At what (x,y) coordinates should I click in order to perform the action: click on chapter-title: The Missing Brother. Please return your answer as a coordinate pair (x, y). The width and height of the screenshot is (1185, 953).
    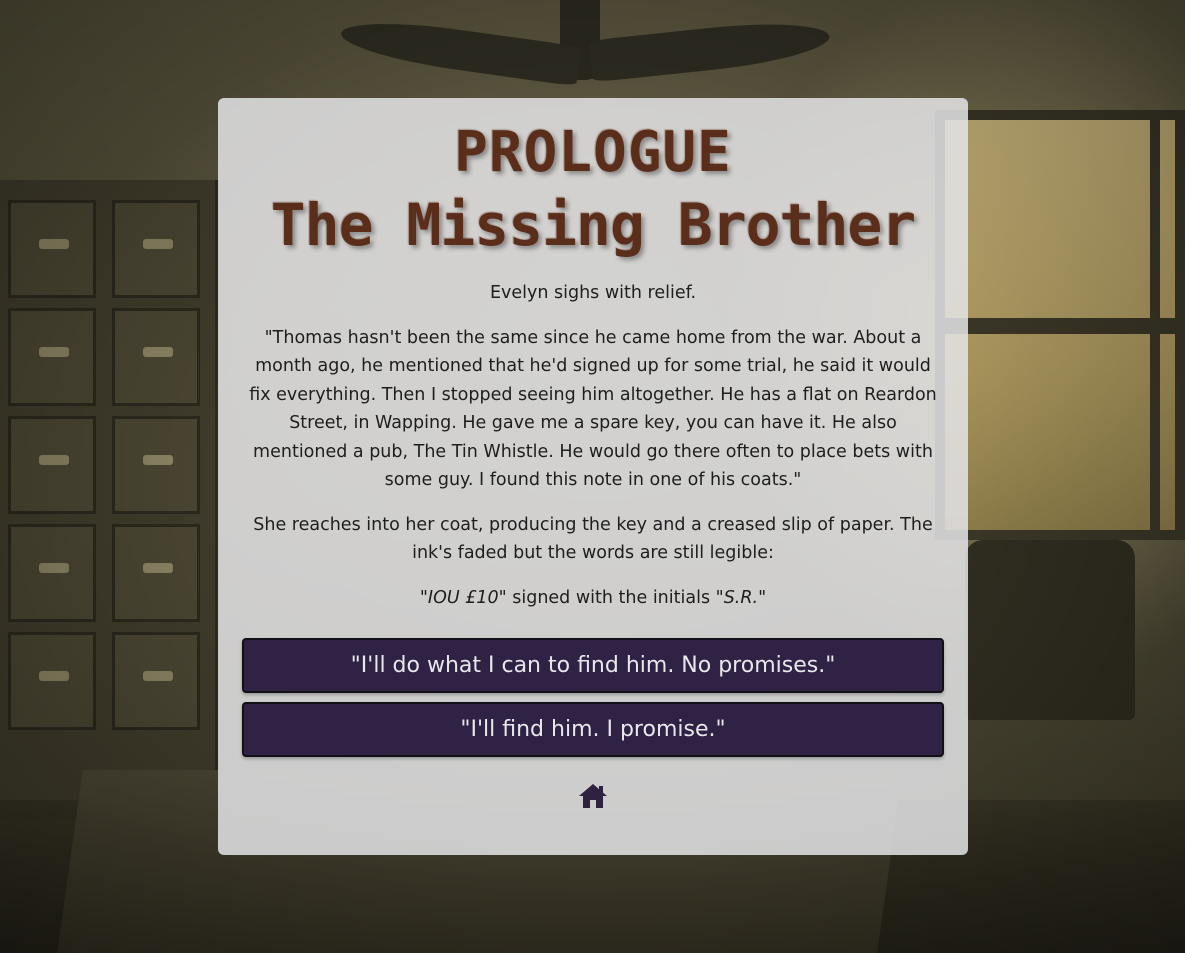
    Looking at the image, I should click on (593, 224).